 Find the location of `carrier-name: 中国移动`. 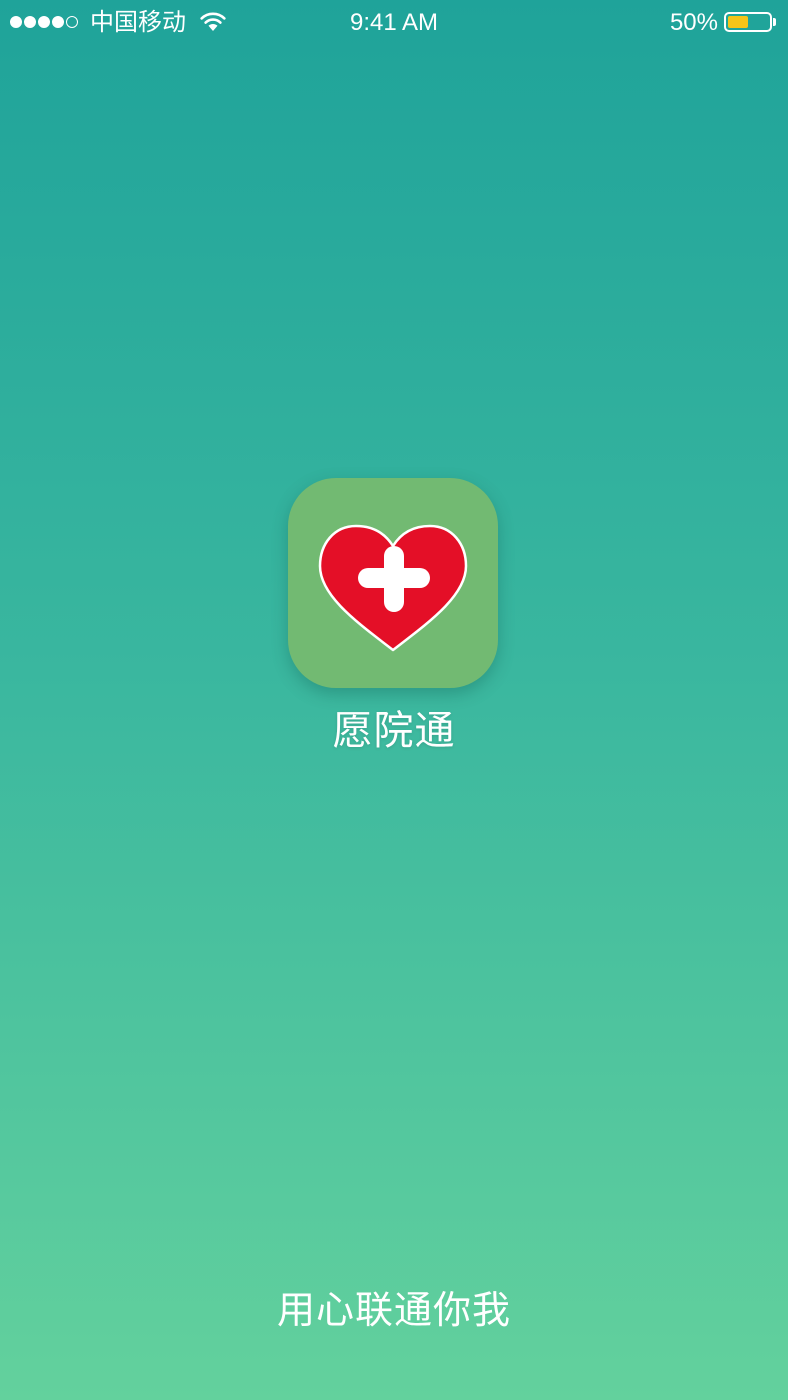

carrier-name: 中国移动 is located at coordinates (138, 22).